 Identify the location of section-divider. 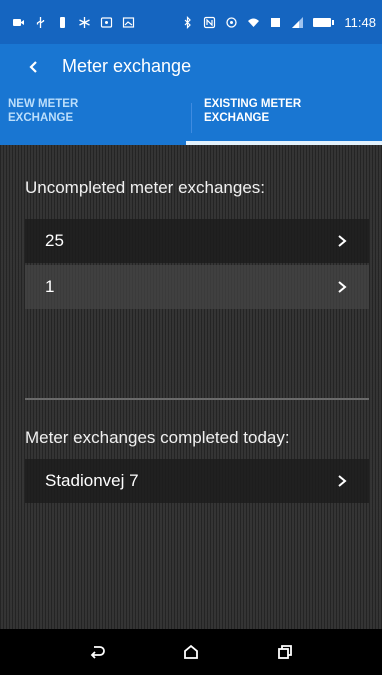
(197, 399).